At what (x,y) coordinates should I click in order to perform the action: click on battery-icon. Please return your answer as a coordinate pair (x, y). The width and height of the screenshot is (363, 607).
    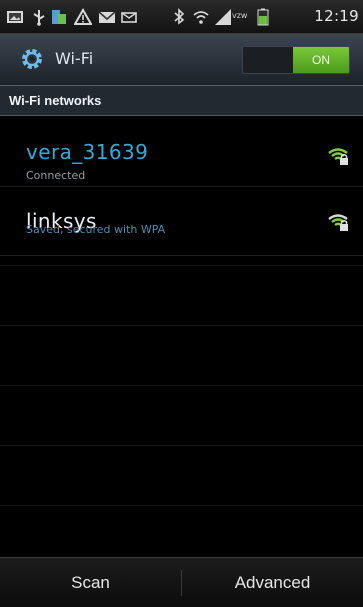
    Looking at the image, I should click on (263, 17).